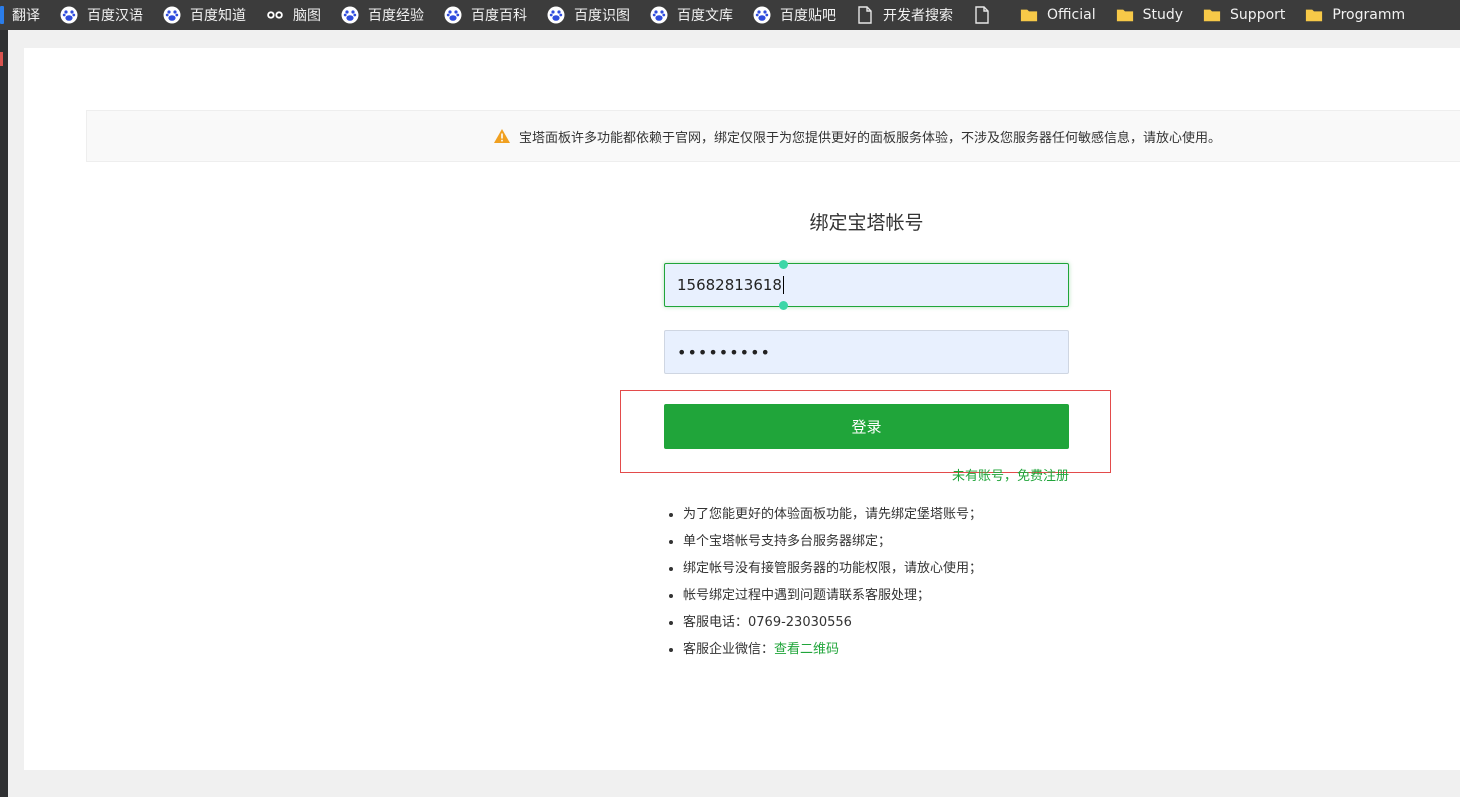 The image size is (1460, 797). I want to click on bookmark-untitled, so click(991, 15).